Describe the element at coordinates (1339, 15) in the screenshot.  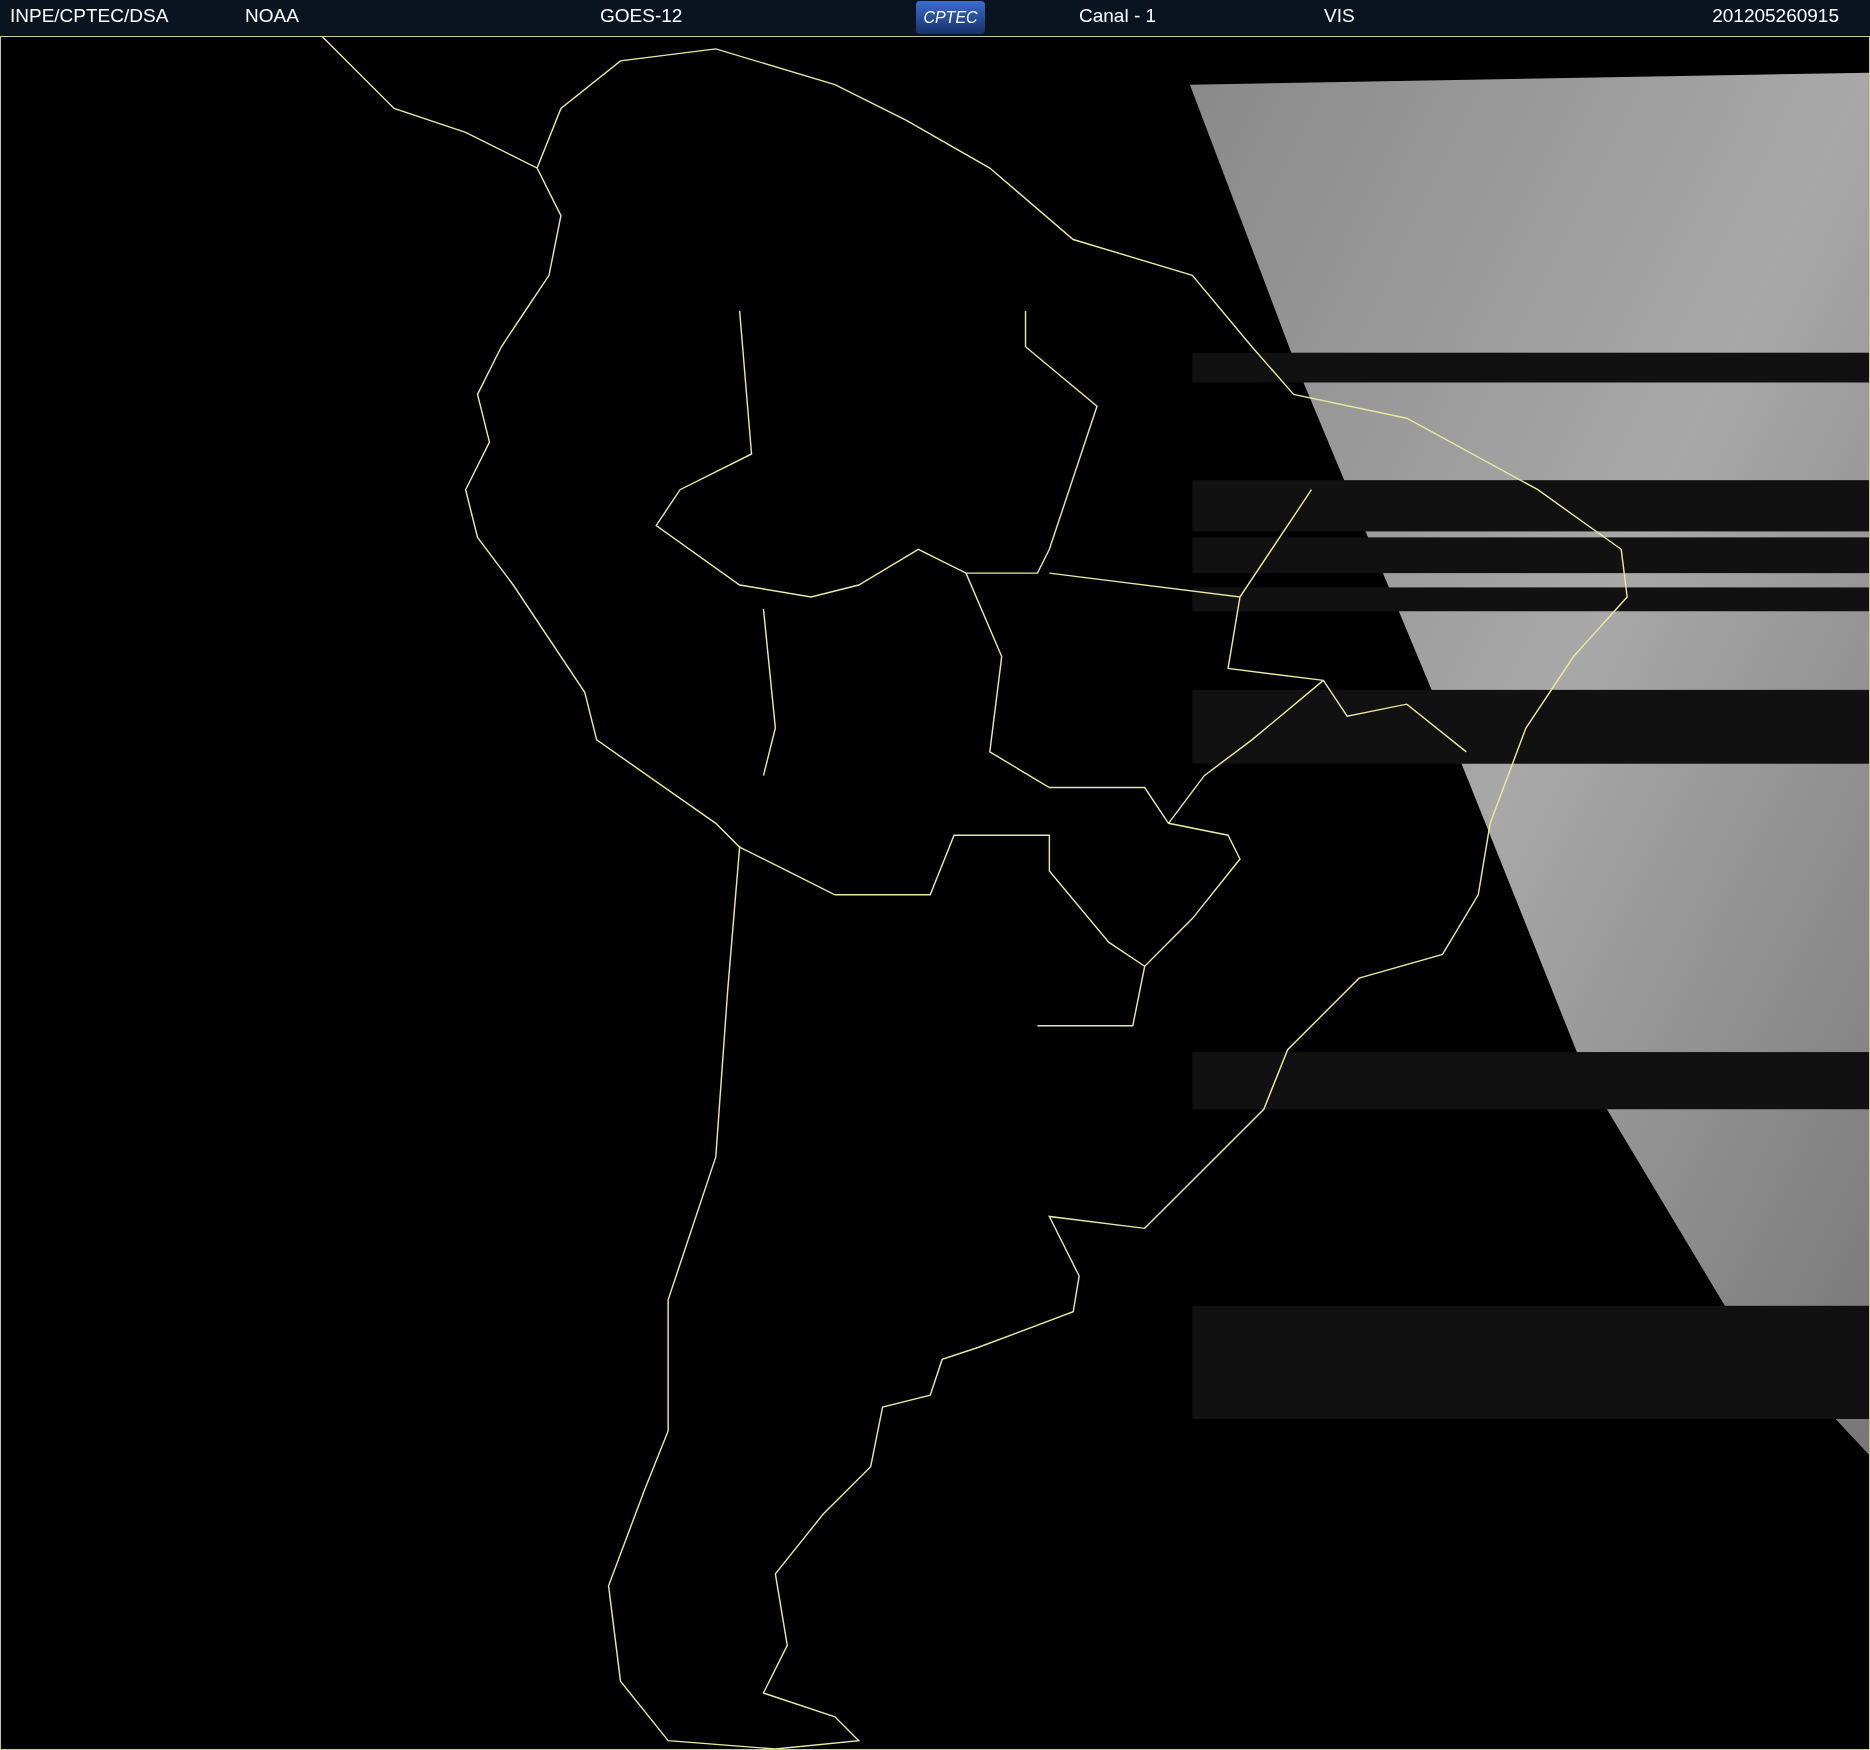
I see `band-label: VIS` at that location.